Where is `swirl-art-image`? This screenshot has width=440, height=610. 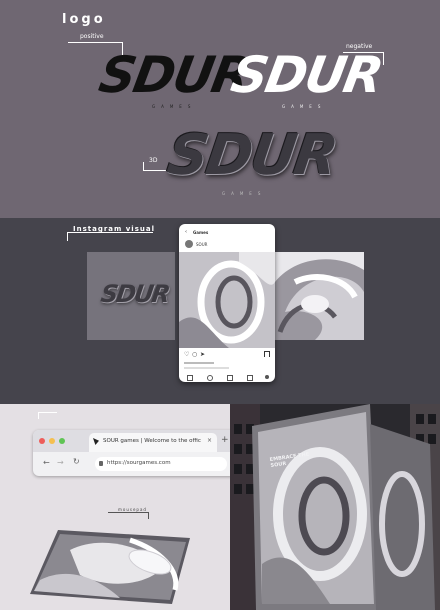 swirl-art-image is located at coordinates (319, 296).